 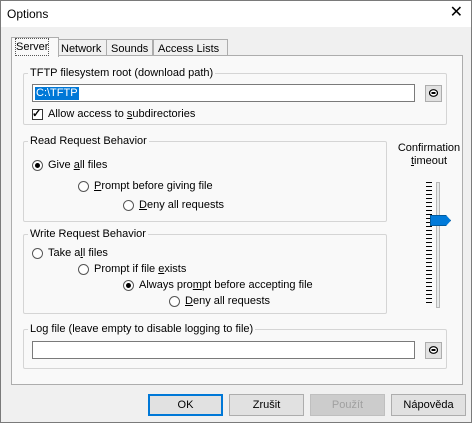 I want to click on fs-root-input: C:\TFTP, so click(x=223, y=93).